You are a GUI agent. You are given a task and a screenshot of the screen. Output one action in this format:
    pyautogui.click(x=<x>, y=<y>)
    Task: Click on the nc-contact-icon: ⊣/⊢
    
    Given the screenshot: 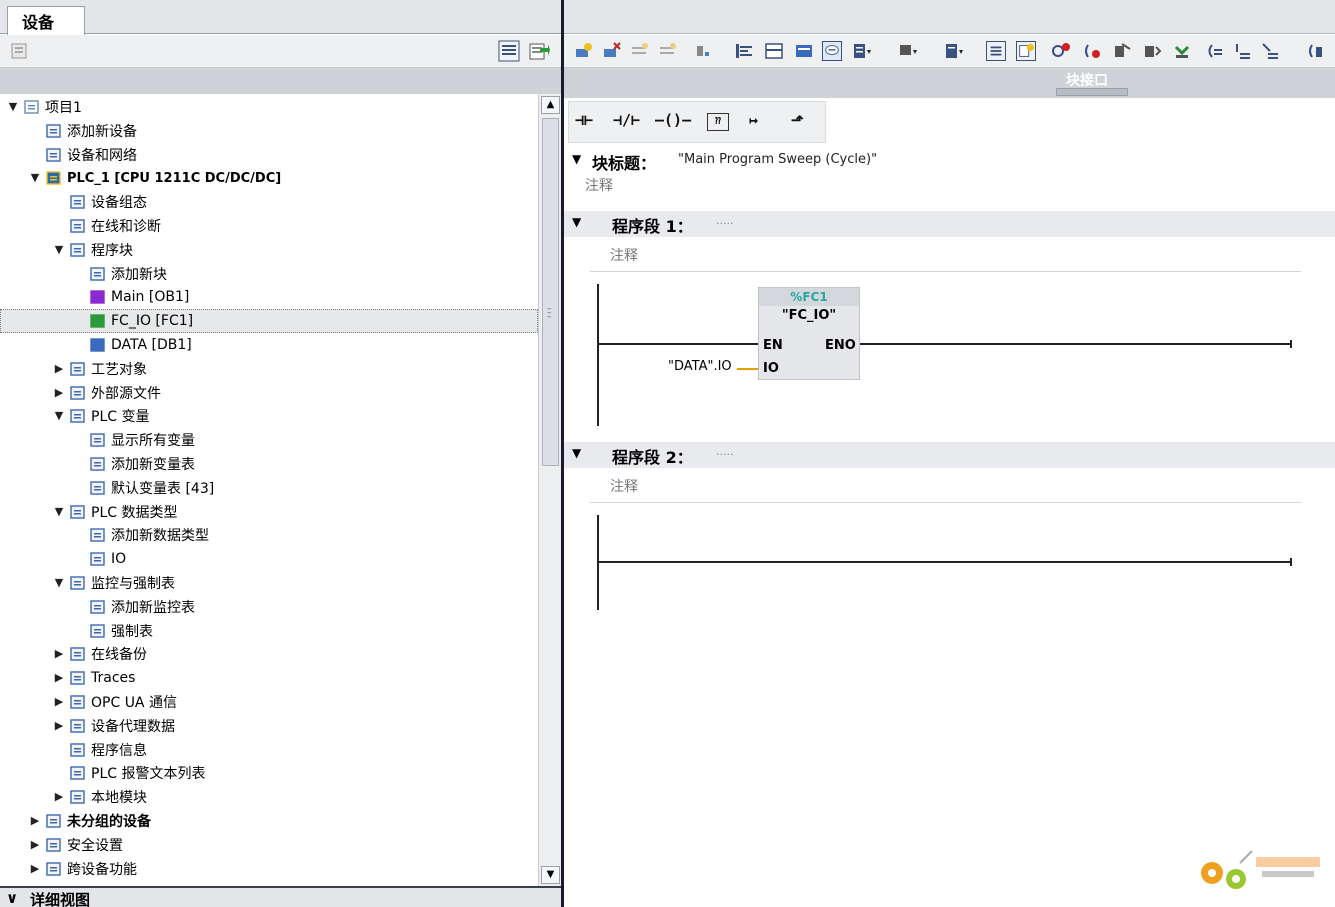 What is the action you would take?
    pyautogui.click(x=626, y=123)
    